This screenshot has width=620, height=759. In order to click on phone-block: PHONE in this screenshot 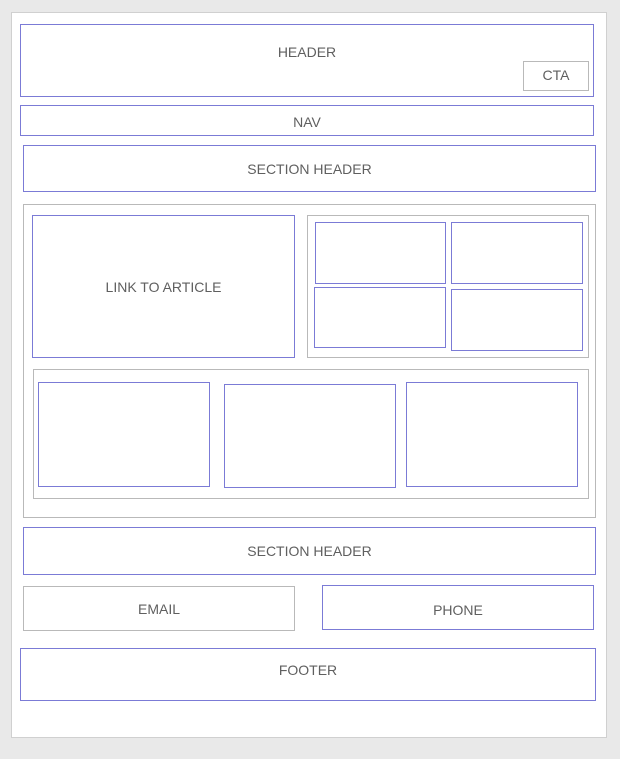, I will do `click(458, 607)`.